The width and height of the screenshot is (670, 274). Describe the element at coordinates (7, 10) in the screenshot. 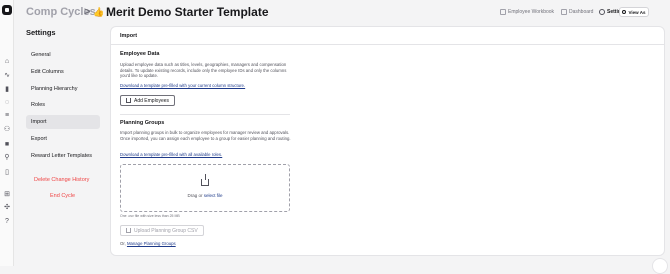

I see `app-logo` at that location.